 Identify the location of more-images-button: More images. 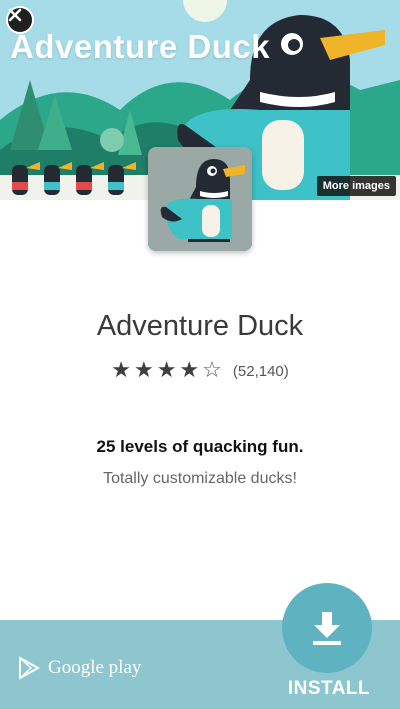
(356, 186).